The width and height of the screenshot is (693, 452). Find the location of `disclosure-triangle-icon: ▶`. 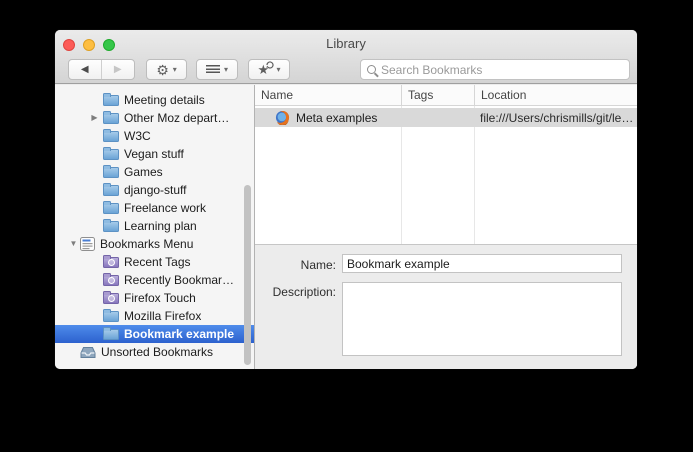

disclosure-triangle-icon: ▶ is located at coordinates (94, 118).